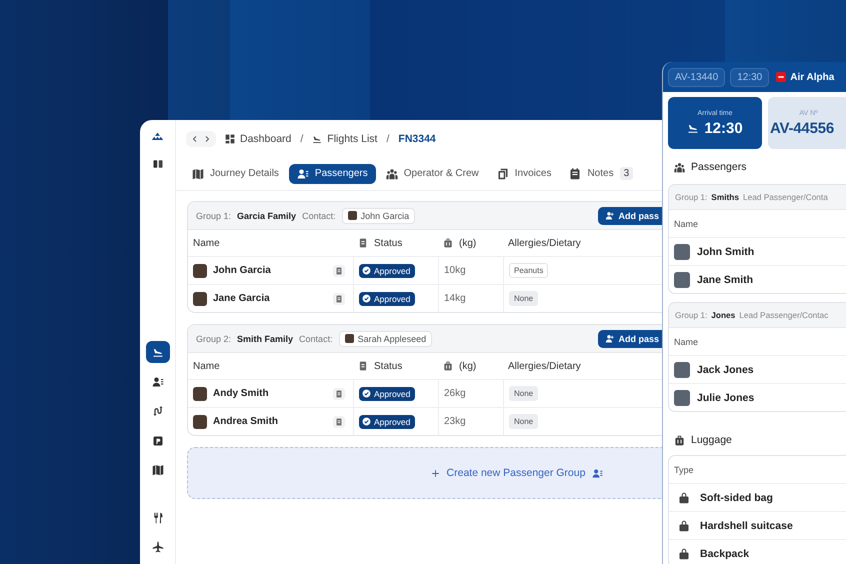 The width and height of the screenshot is (846, 564). Describe the element at coordinates (805, 77) in the screenshot. I see `airline-name: Air Alpha` at that location.